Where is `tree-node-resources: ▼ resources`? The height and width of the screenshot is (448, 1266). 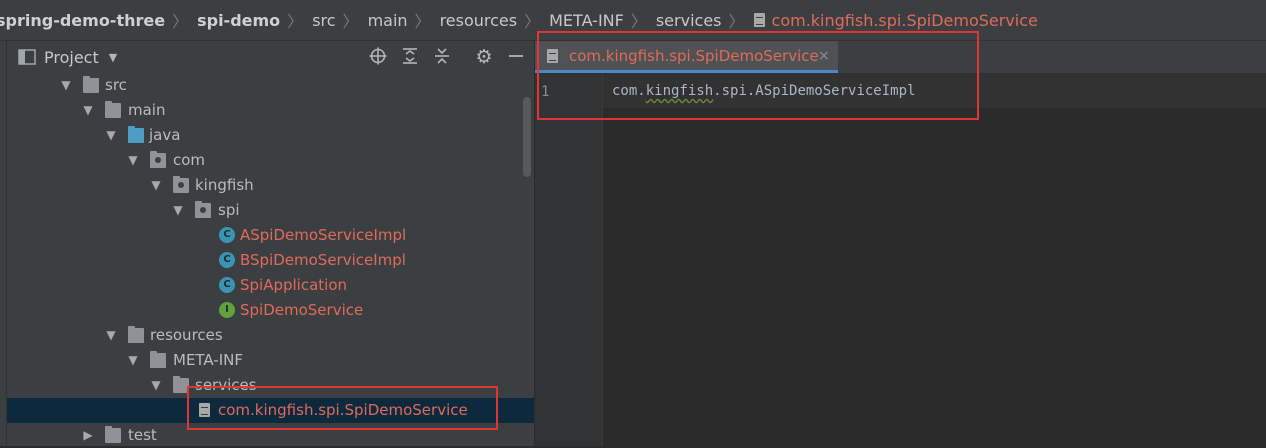 tree-node-resources: ▼ resources is located at coordinates (270, 335).